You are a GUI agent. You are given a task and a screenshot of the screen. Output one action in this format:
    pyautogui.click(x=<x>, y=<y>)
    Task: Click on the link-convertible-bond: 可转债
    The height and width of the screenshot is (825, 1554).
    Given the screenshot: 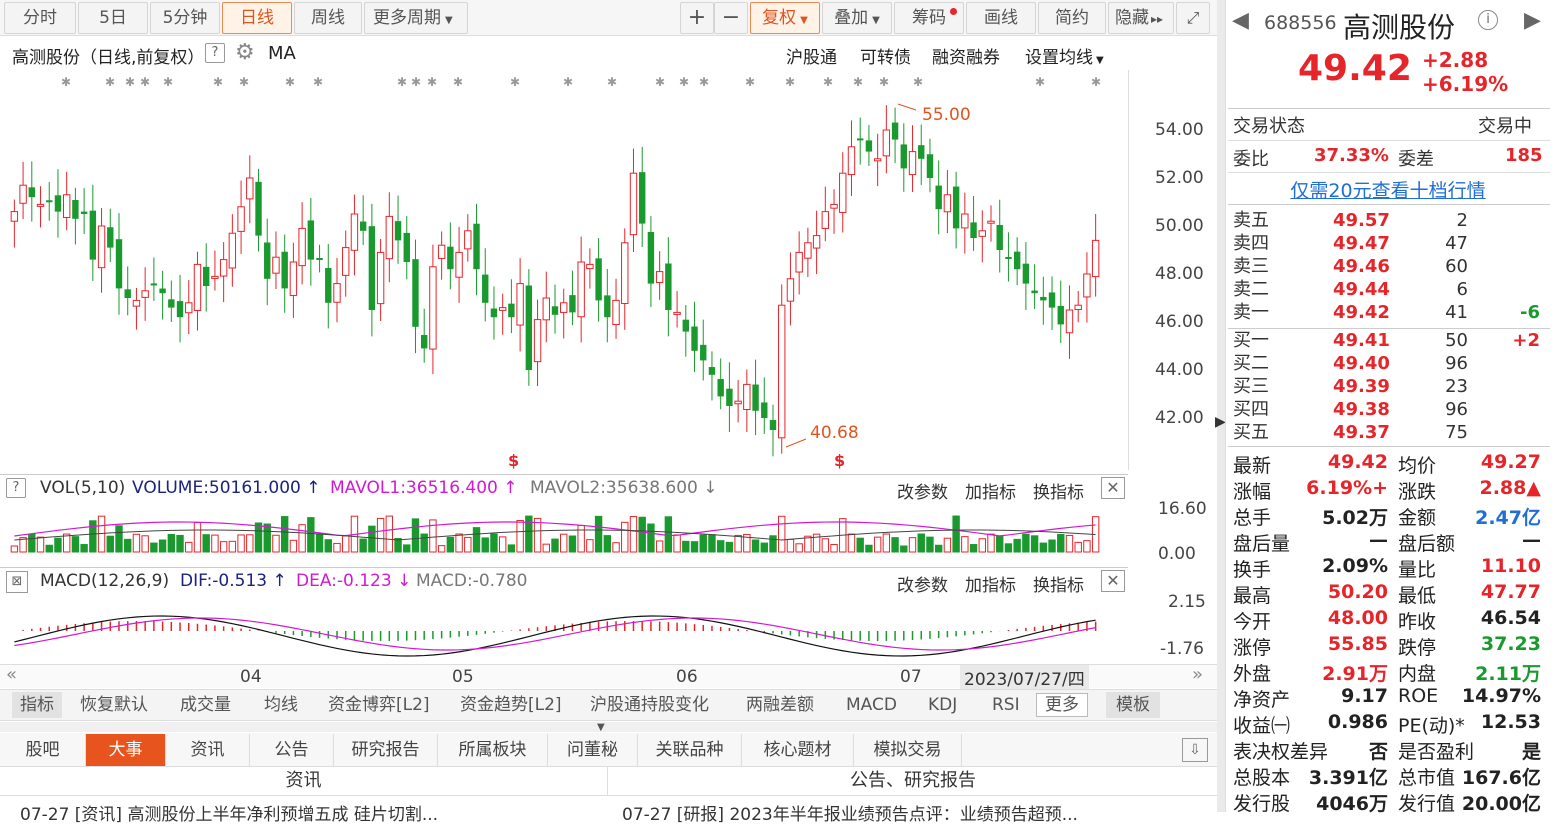 What is the action you would take?
    pyautogui.click(x=885, y=55)
    